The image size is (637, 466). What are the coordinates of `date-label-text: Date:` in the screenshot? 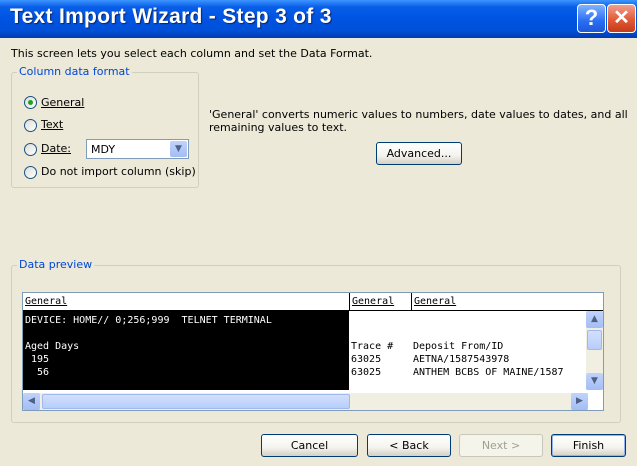 It's located at (56, 148).